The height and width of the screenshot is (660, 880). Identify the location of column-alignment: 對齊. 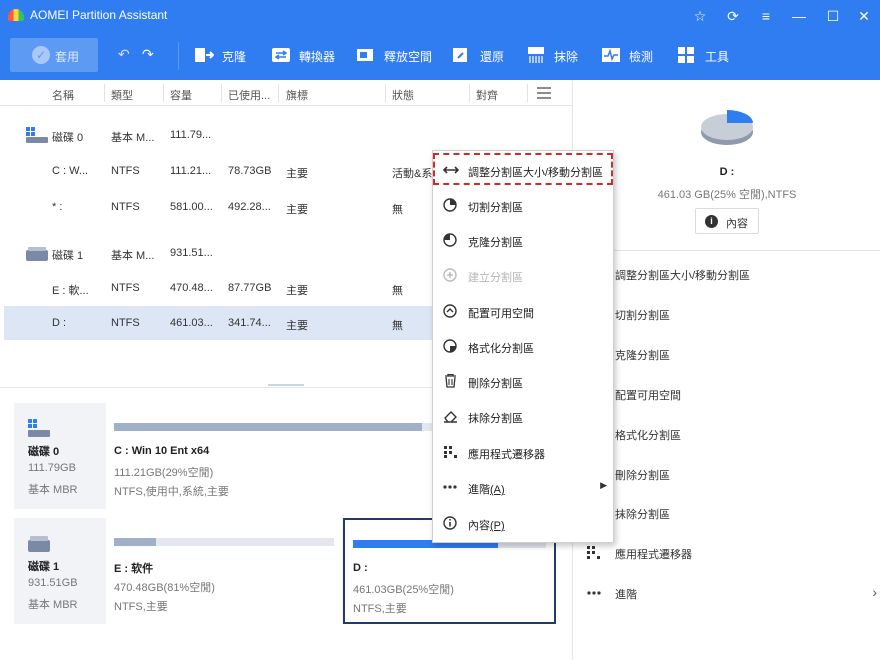
(487, 95).